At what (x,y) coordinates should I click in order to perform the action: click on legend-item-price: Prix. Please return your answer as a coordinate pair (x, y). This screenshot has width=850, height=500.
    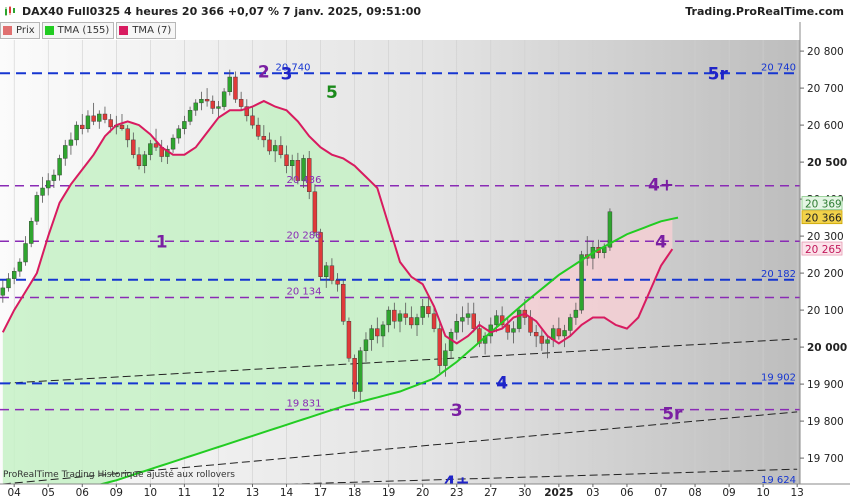
    Looking at the image, I should click on (20, 30).